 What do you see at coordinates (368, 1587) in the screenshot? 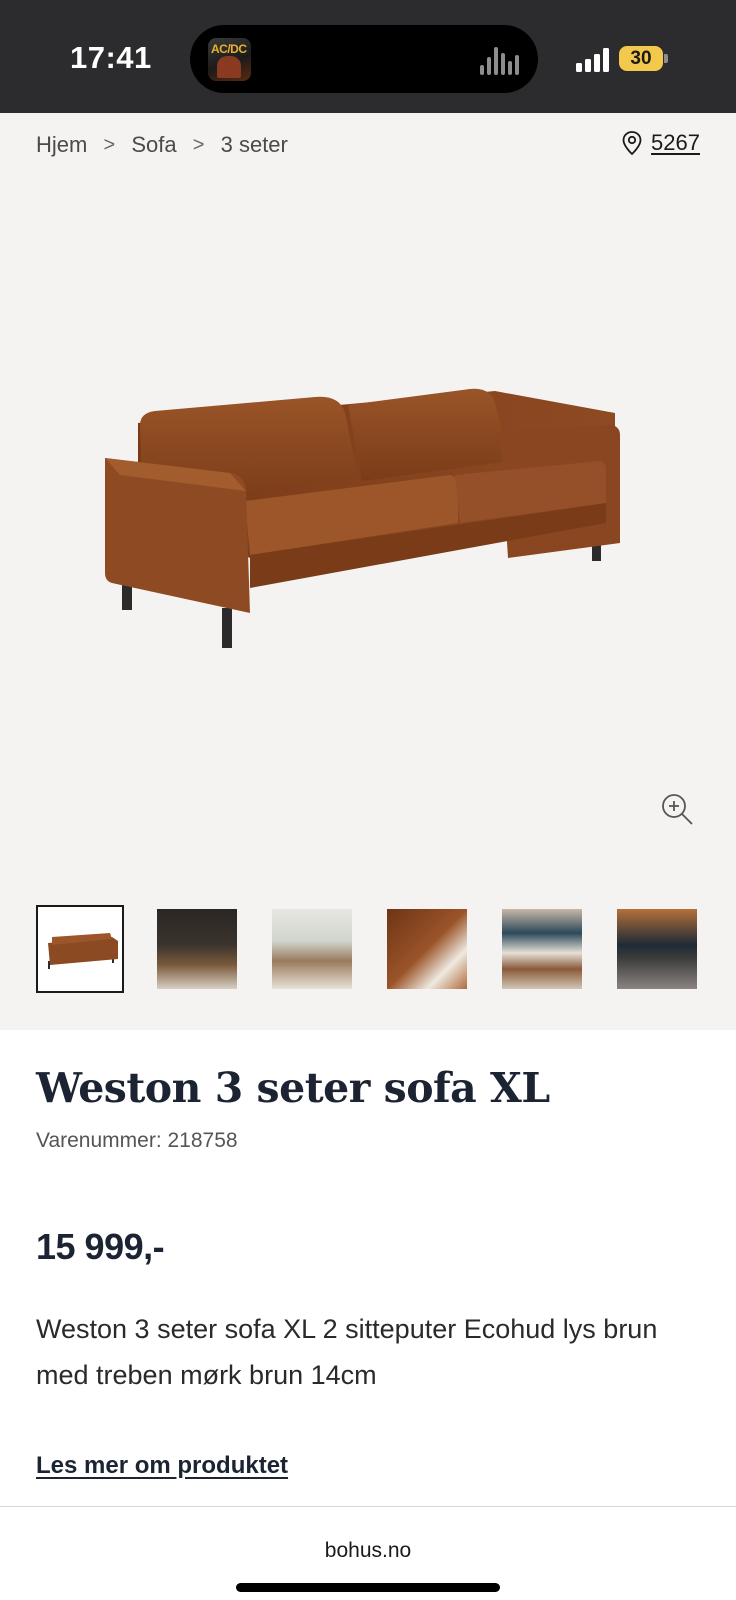
I see `home-indicator` at bounding box center [368, 1587].